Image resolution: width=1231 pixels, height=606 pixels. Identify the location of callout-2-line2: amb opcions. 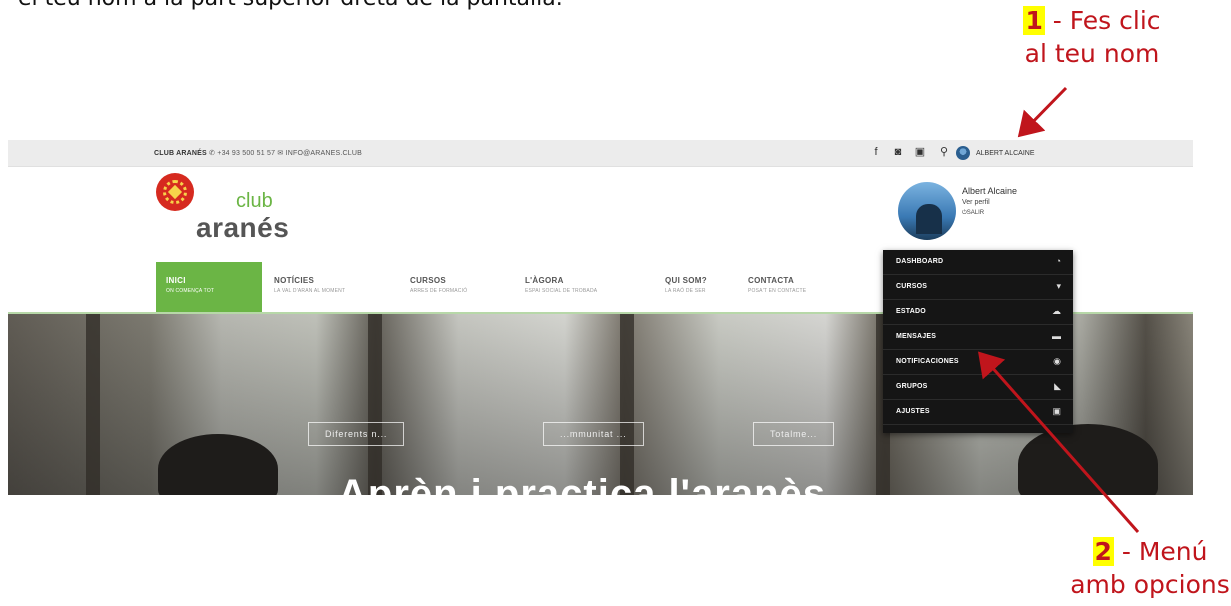
(1150, 584).